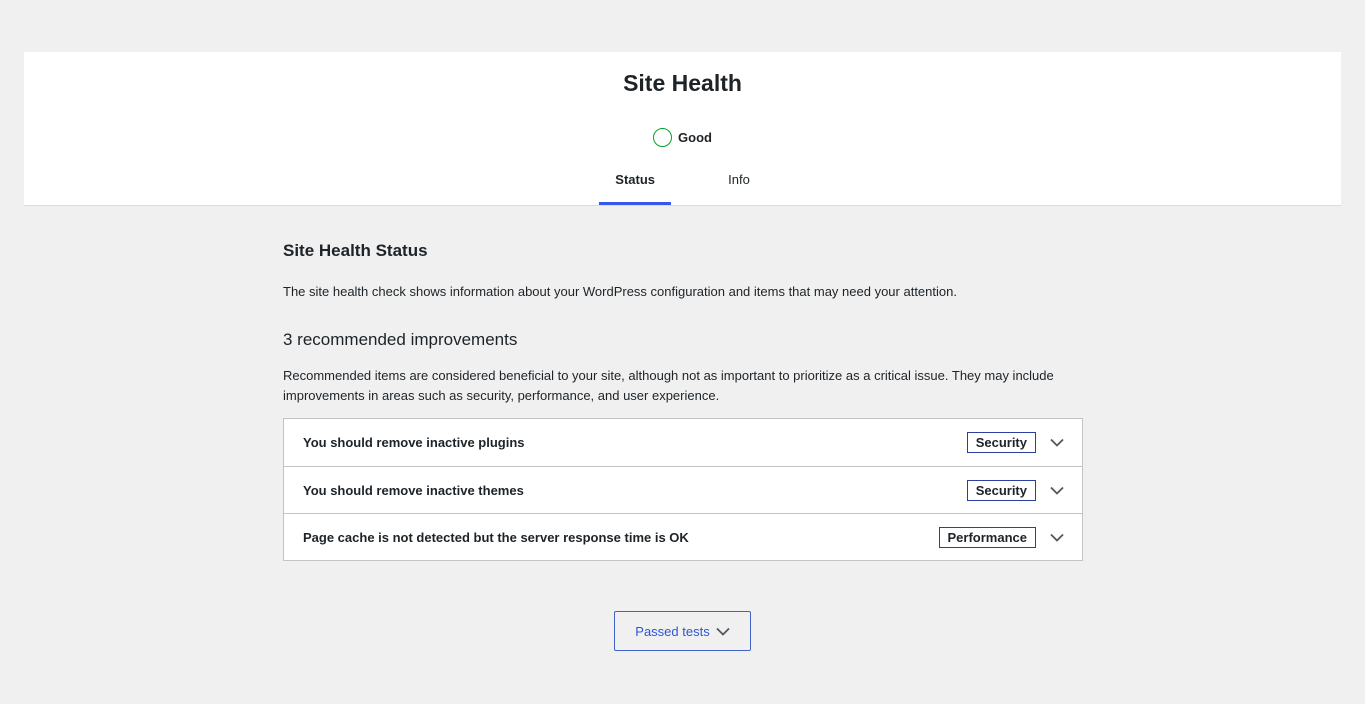 The height and width of the screenshot is (704, 1365). What do you see at coordinates (663, 137) in the screenshot?
I see `health-progress-circle-icon` at bounding box center [663, 137].